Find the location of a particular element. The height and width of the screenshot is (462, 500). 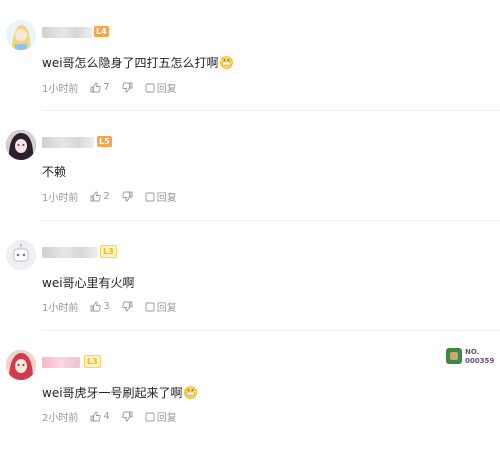

comment-text: wei哥虎牙一号刷起来了啊 is located at coordinates (119, 393).